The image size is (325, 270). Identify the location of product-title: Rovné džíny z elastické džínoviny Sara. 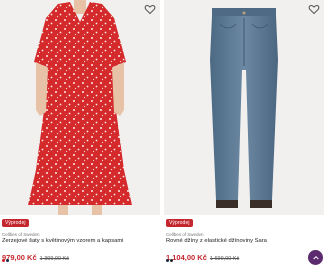
(244, 241).